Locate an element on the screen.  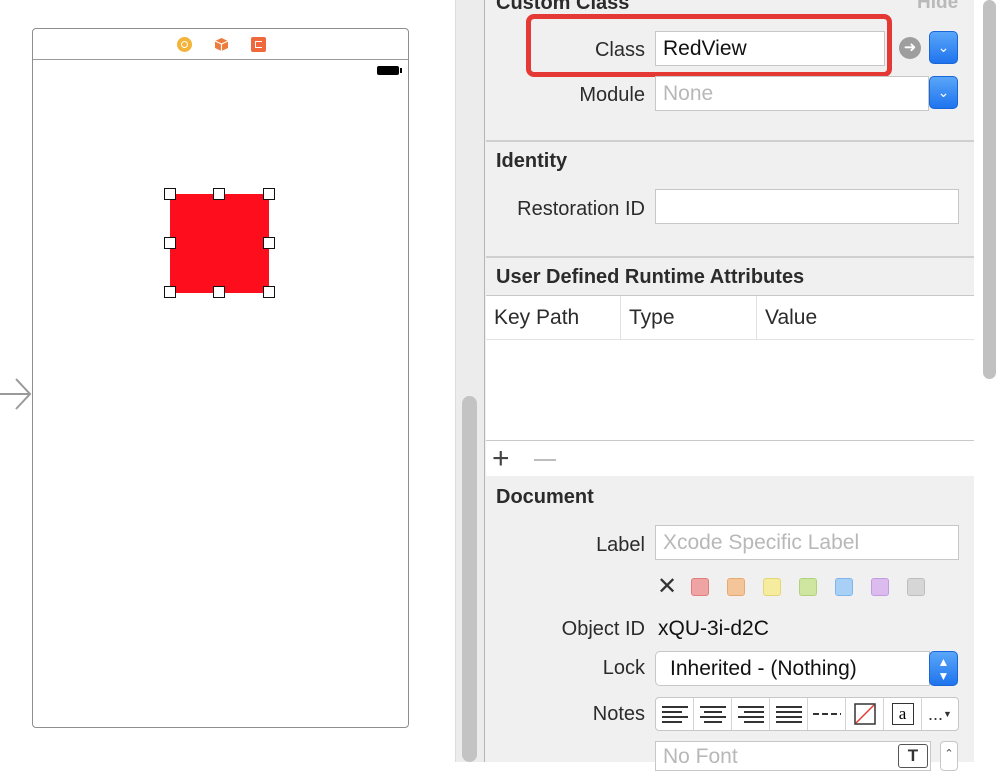
go-to-class-icon: ➜ is located at coordinates (910, 48).